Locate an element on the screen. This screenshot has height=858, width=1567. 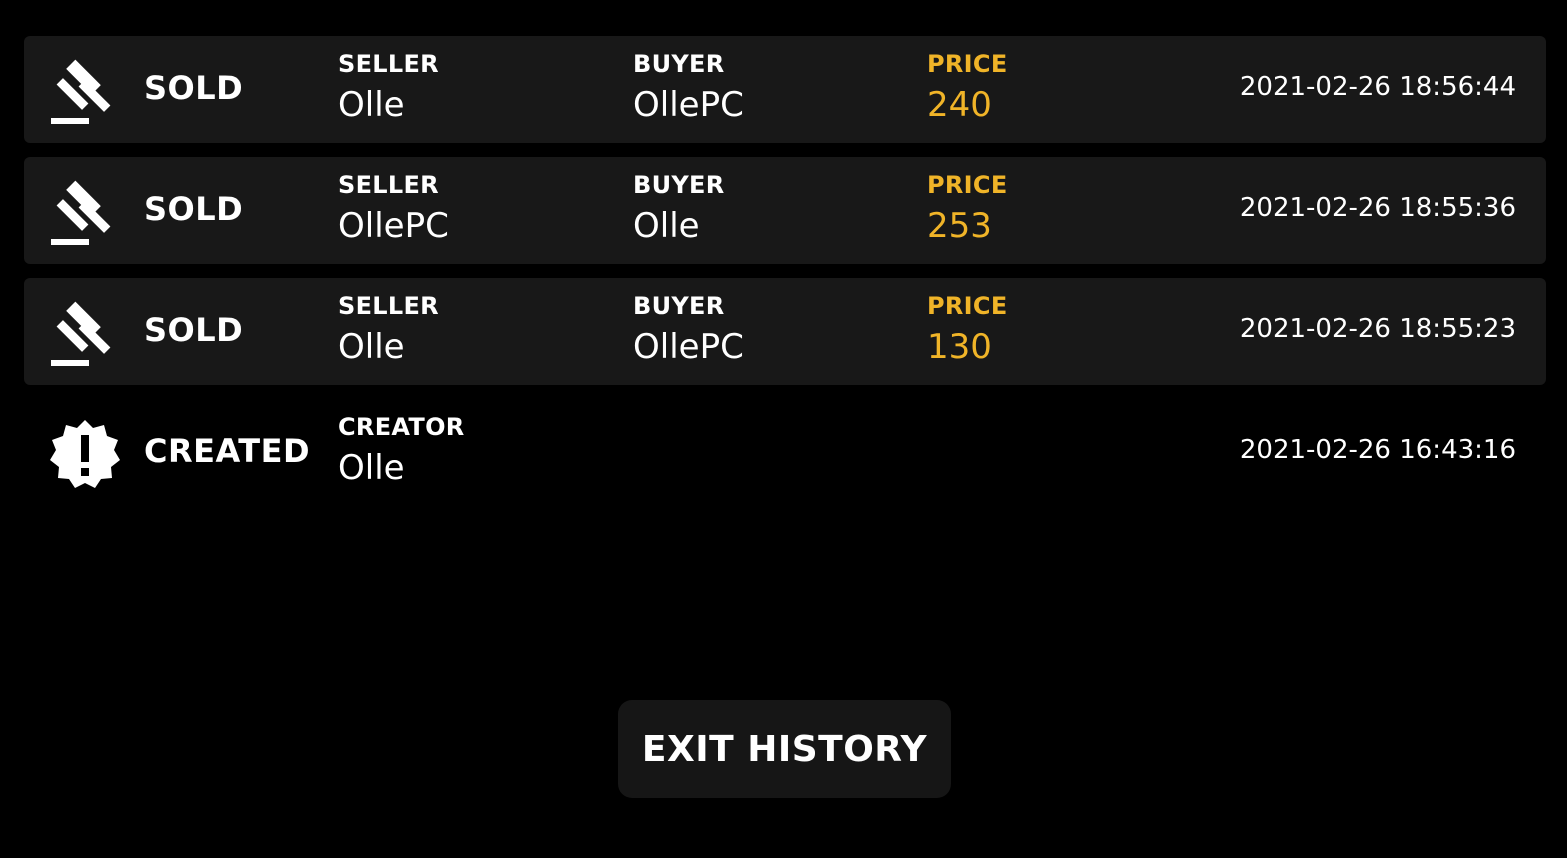
price-field: PRICE 130 is located at coordinates (967, 329).